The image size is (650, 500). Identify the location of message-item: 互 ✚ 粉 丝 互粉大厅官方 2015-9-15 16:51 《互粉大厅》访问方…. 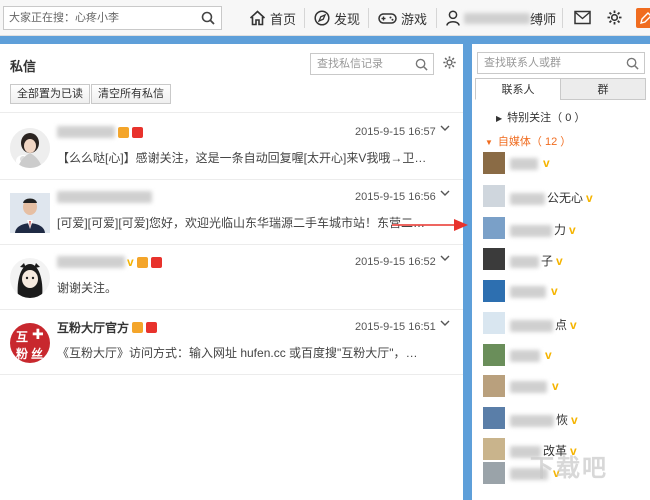
(231, 343).